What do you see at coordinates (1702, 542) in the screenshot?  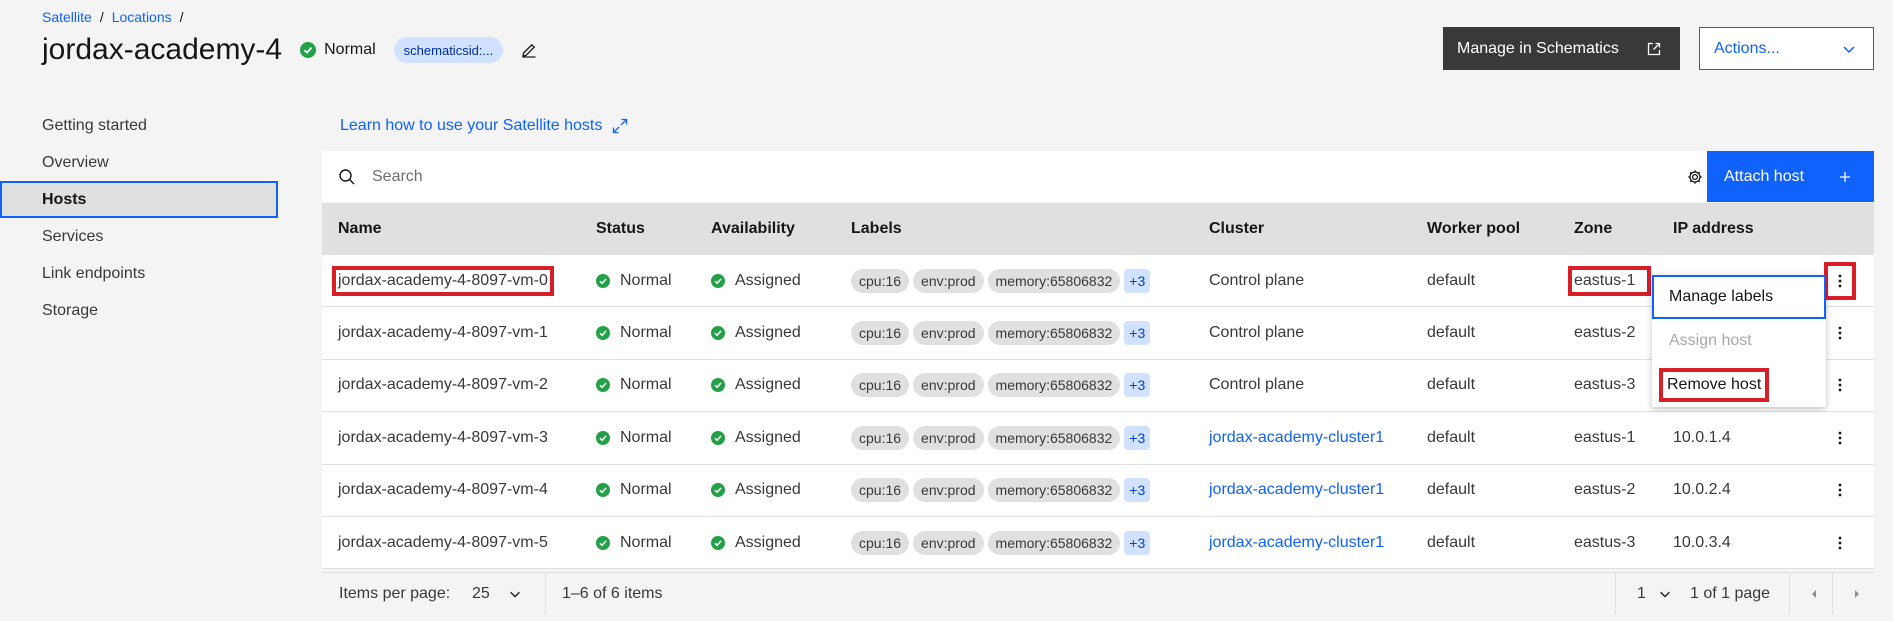 I see `host-ip: 10.0.3.4` at bounding box center [1702, 542].